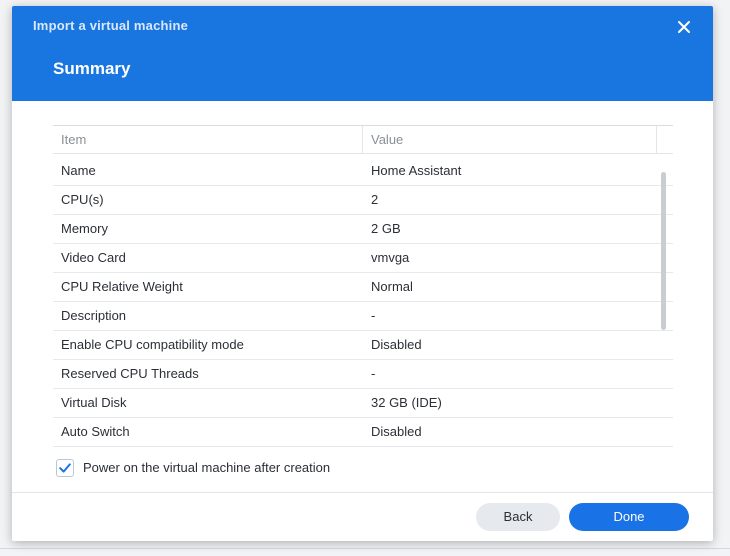  Describe the element at coordinates (94, 315) in the screenshot. I see `cell-item: Description` at that location.